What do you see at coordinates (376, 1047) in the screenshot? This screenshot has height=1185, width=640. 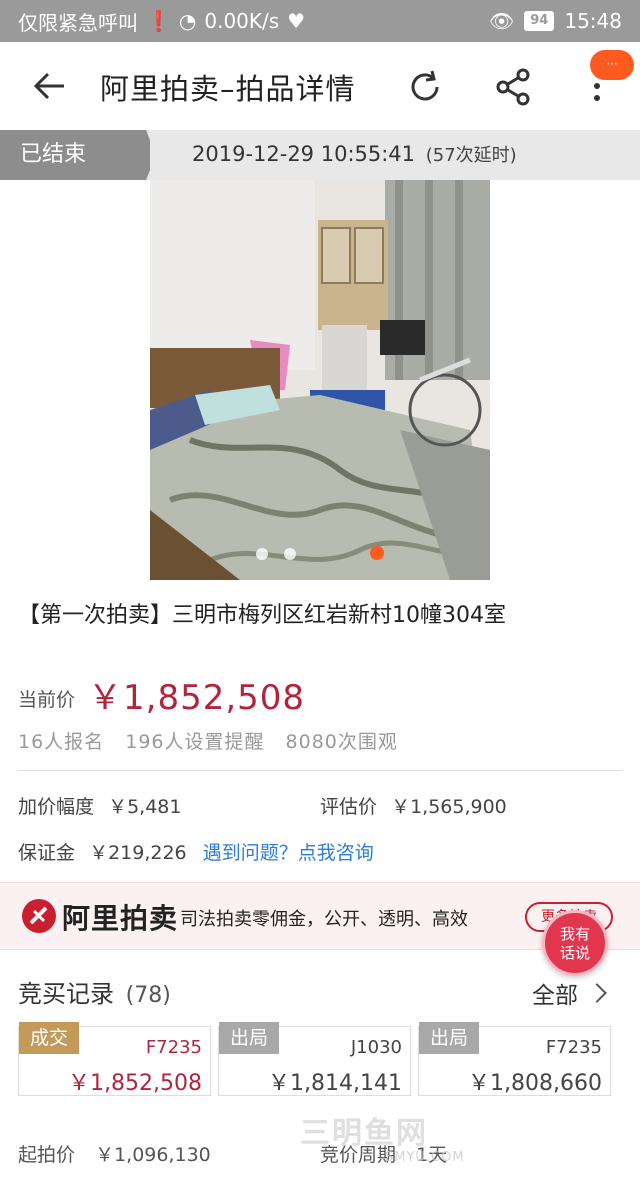 I see `bidder-id: J1030` at bounding box center [376, 1047].